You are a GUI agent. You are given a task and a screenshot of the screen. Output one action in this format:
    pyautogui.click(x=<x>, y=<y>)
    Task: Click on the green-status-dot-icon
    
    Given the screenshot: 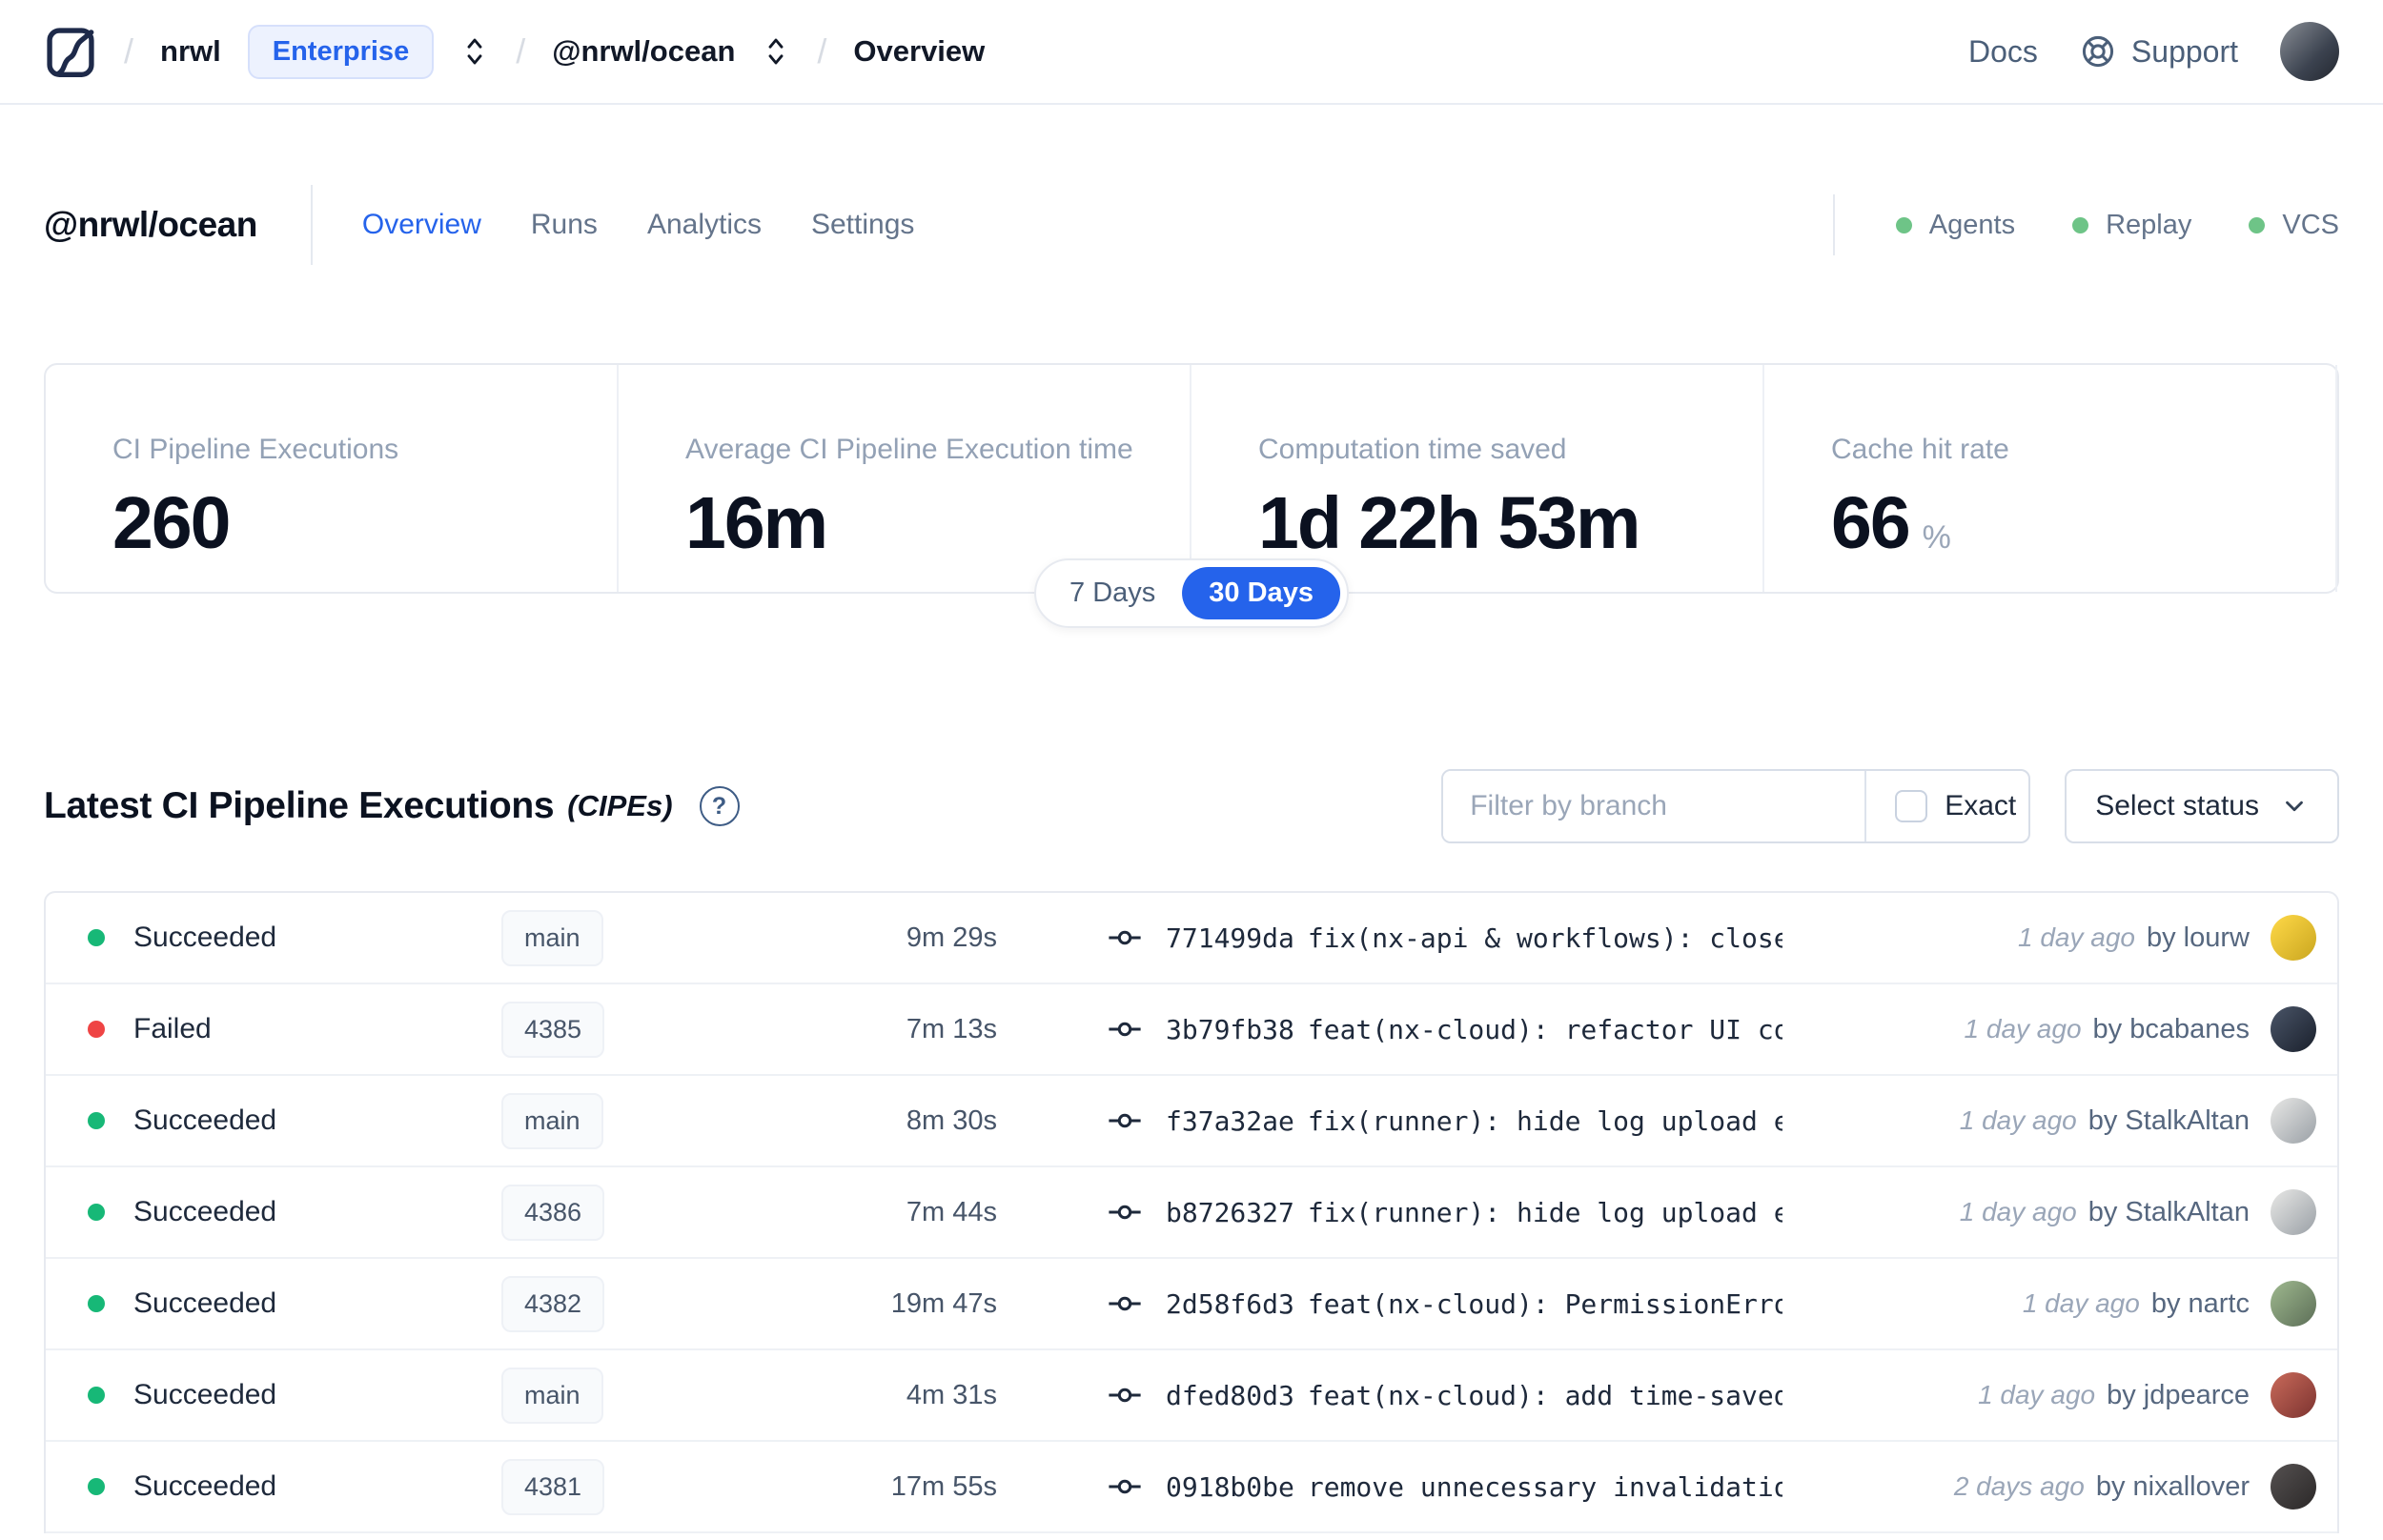 What is the action you would take?
    pyautogui.click(x=2080, y=224)
    